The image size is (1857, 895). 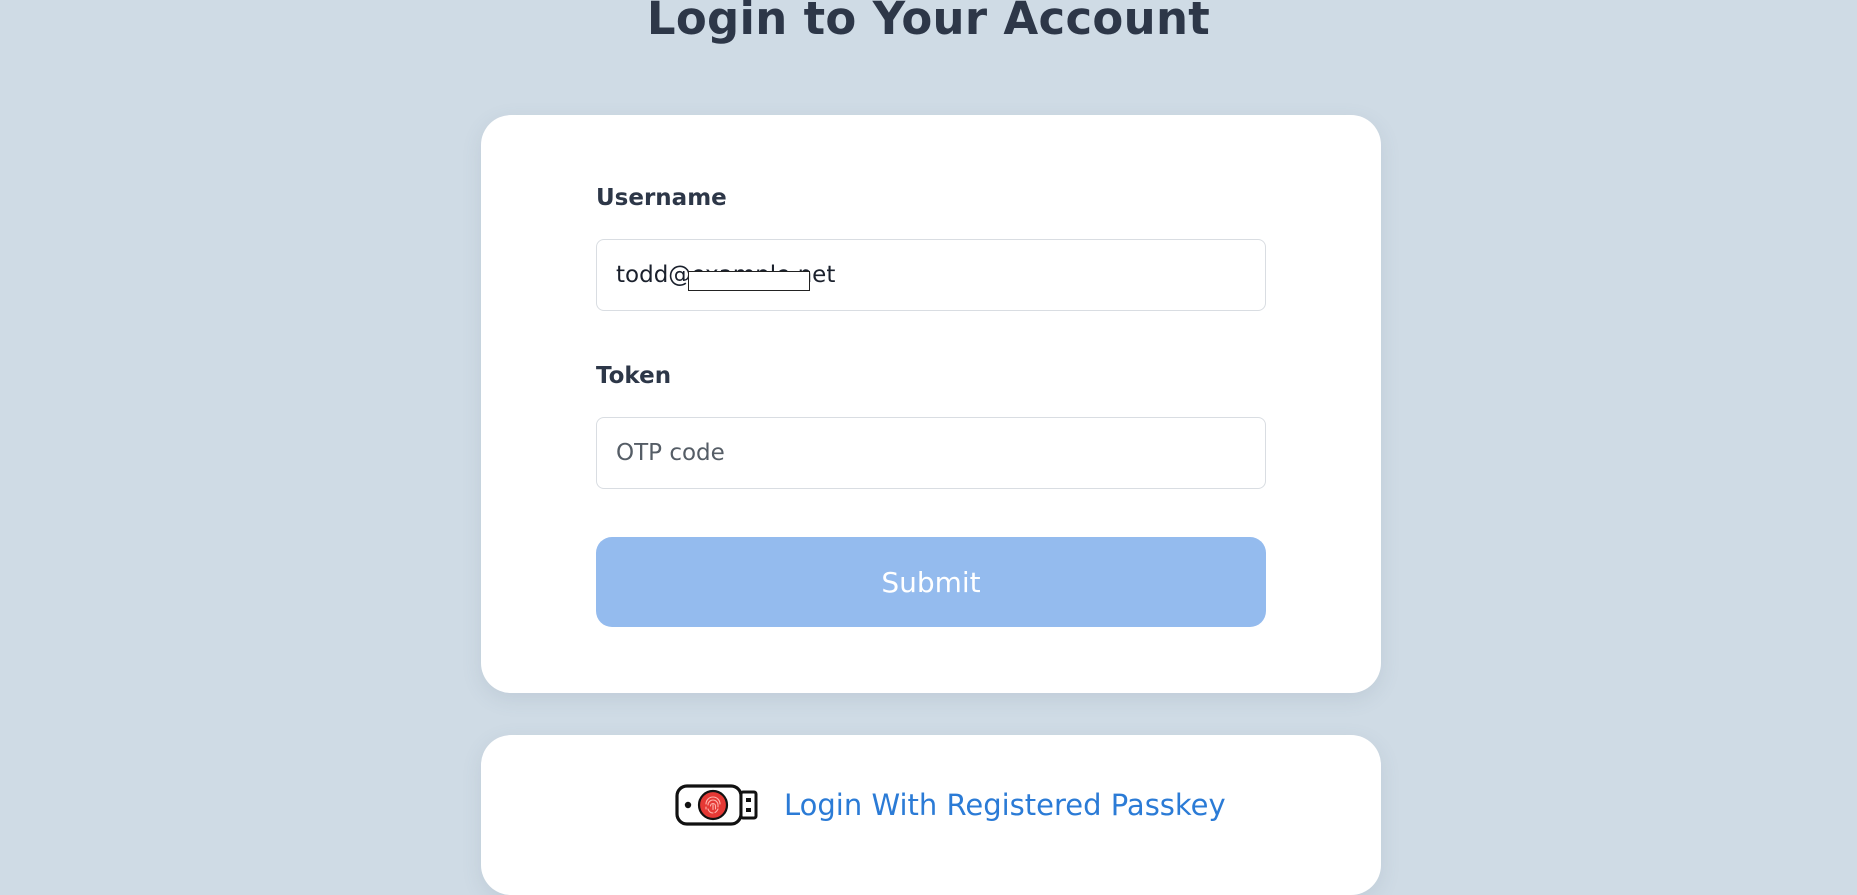 What do you see at coordinates (928, 22) in the screenshot?
I see `page-title: Login to Your Account` at bounding box center [928, 22].